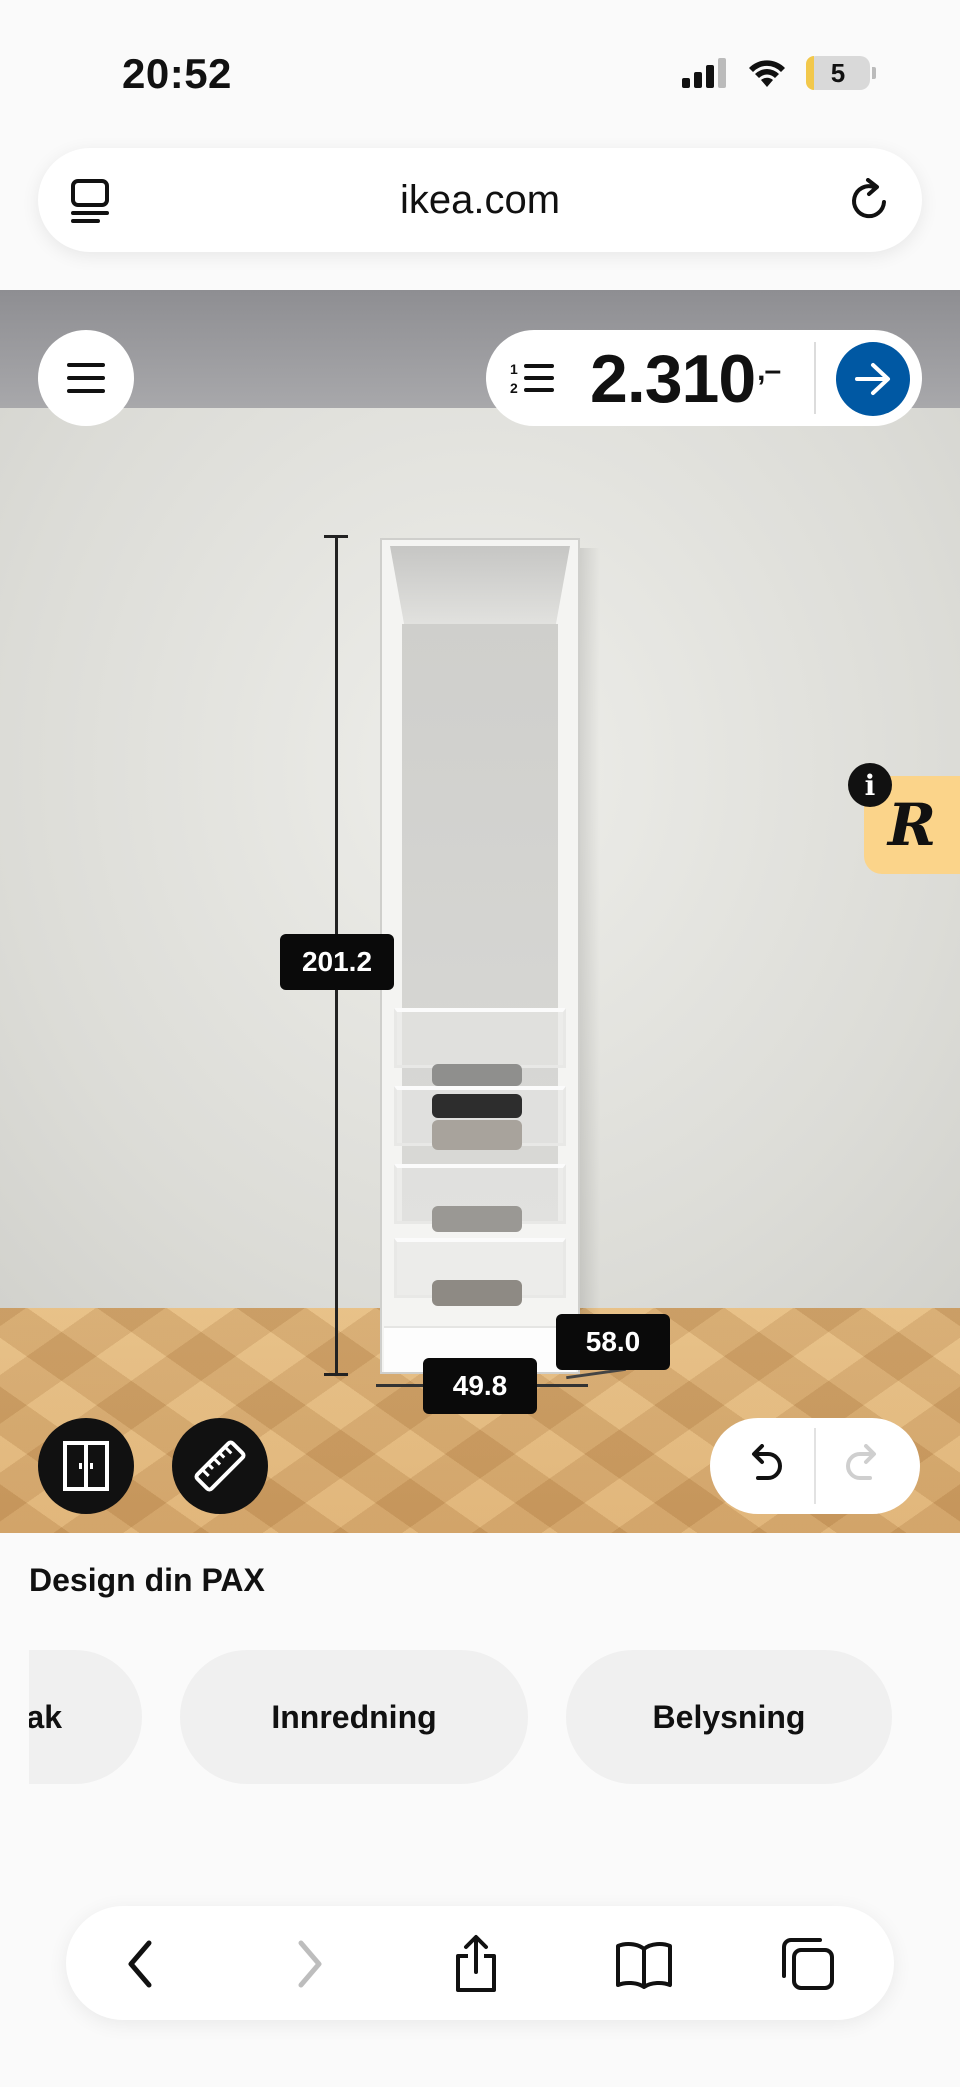 The height and width of the screenshot is (2087, 960). Describe the element at coordinates (864, 1466) in the screenshot. I see `redo-icon` at that location.